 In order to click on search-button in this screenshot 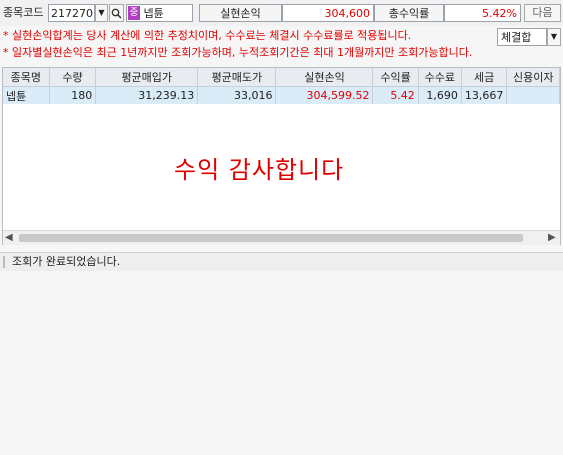, I will do `click(116, 13)`.